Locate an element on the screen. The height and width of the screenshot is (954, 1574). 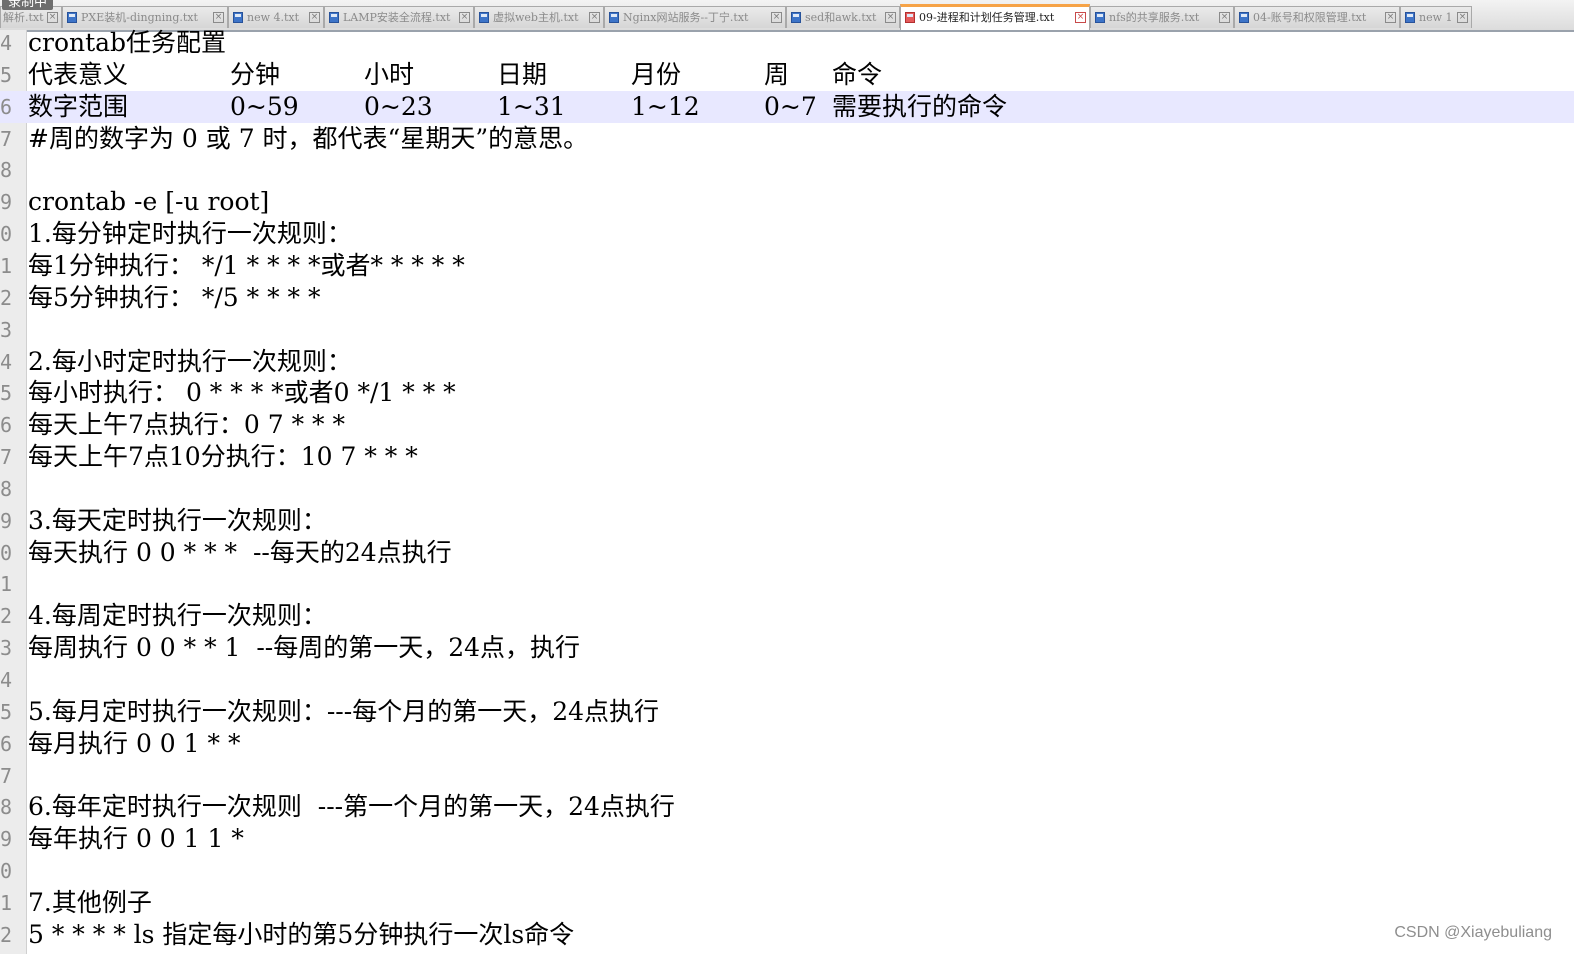
editor-line: 9 crontab -e [-u root] is located at coordinates (787, 202).